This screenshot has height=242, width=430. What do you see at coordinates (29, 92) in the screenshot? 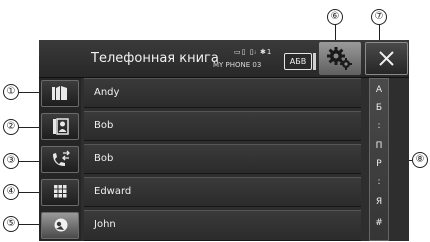
I see `callout-1-leader` at bounding box center [29, 92].